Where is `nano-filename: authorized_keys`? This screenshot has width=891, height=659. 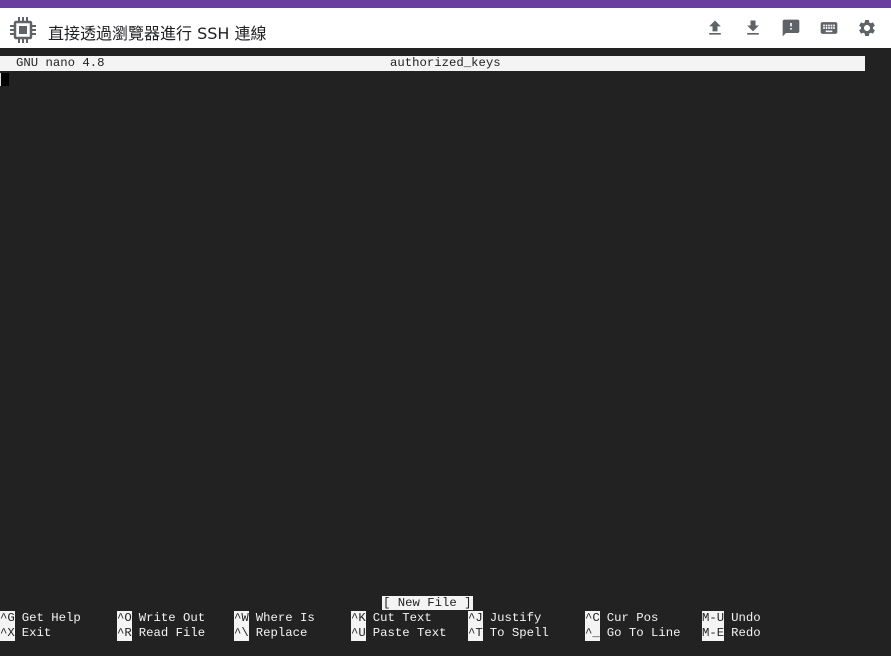 nano-filename: authorized_keys is located at coordinates (445, 63).